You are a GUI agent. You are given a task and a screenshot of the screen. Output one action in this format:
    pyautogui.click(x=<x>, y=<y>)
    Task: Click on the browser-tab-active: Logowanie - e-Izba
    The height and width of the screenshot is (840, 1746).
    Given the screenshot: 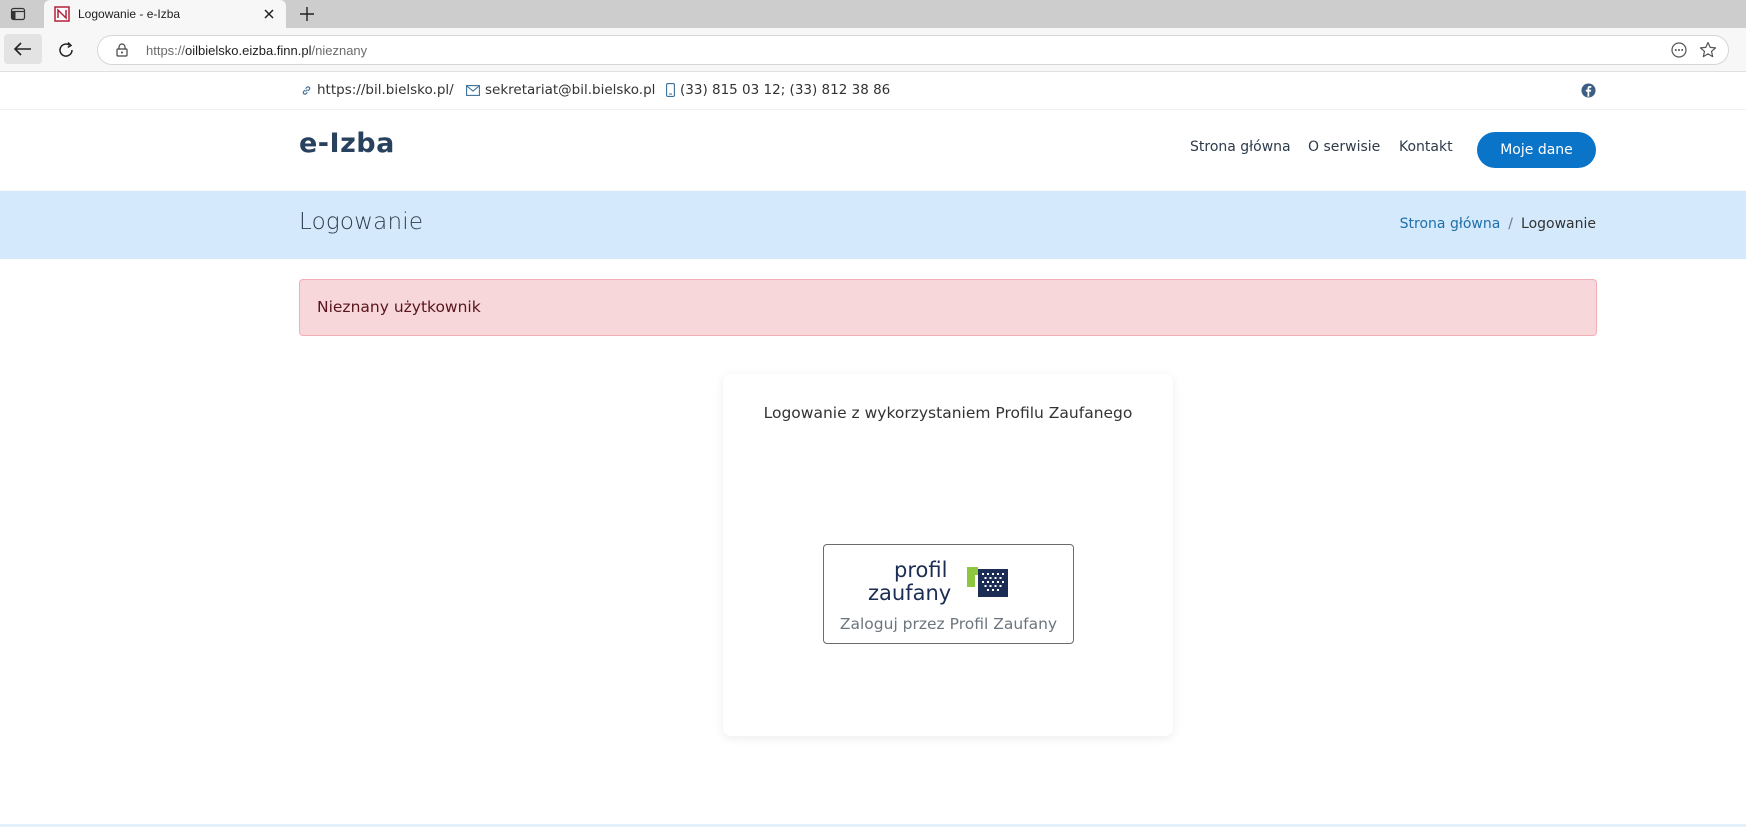 What is the action you would take?
    pyautogui.click(x=165, y=14)
    